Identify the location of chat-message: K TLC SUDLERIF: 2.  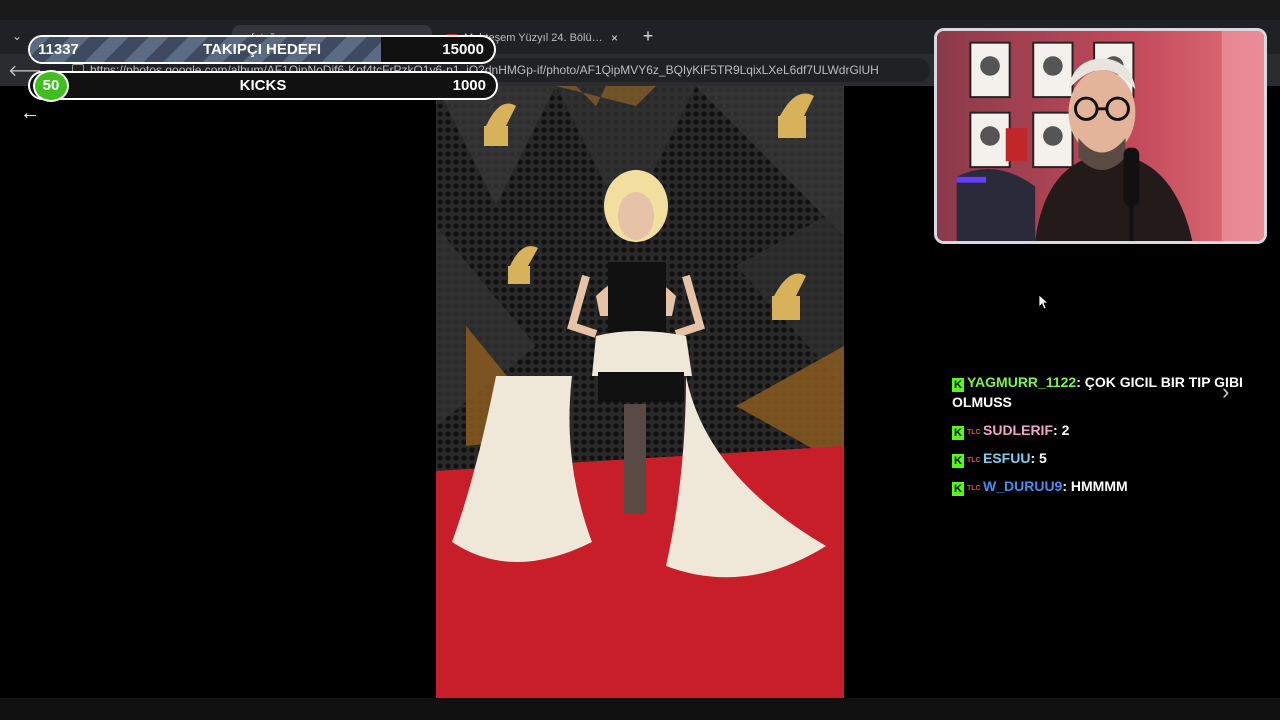
(1102, 430).